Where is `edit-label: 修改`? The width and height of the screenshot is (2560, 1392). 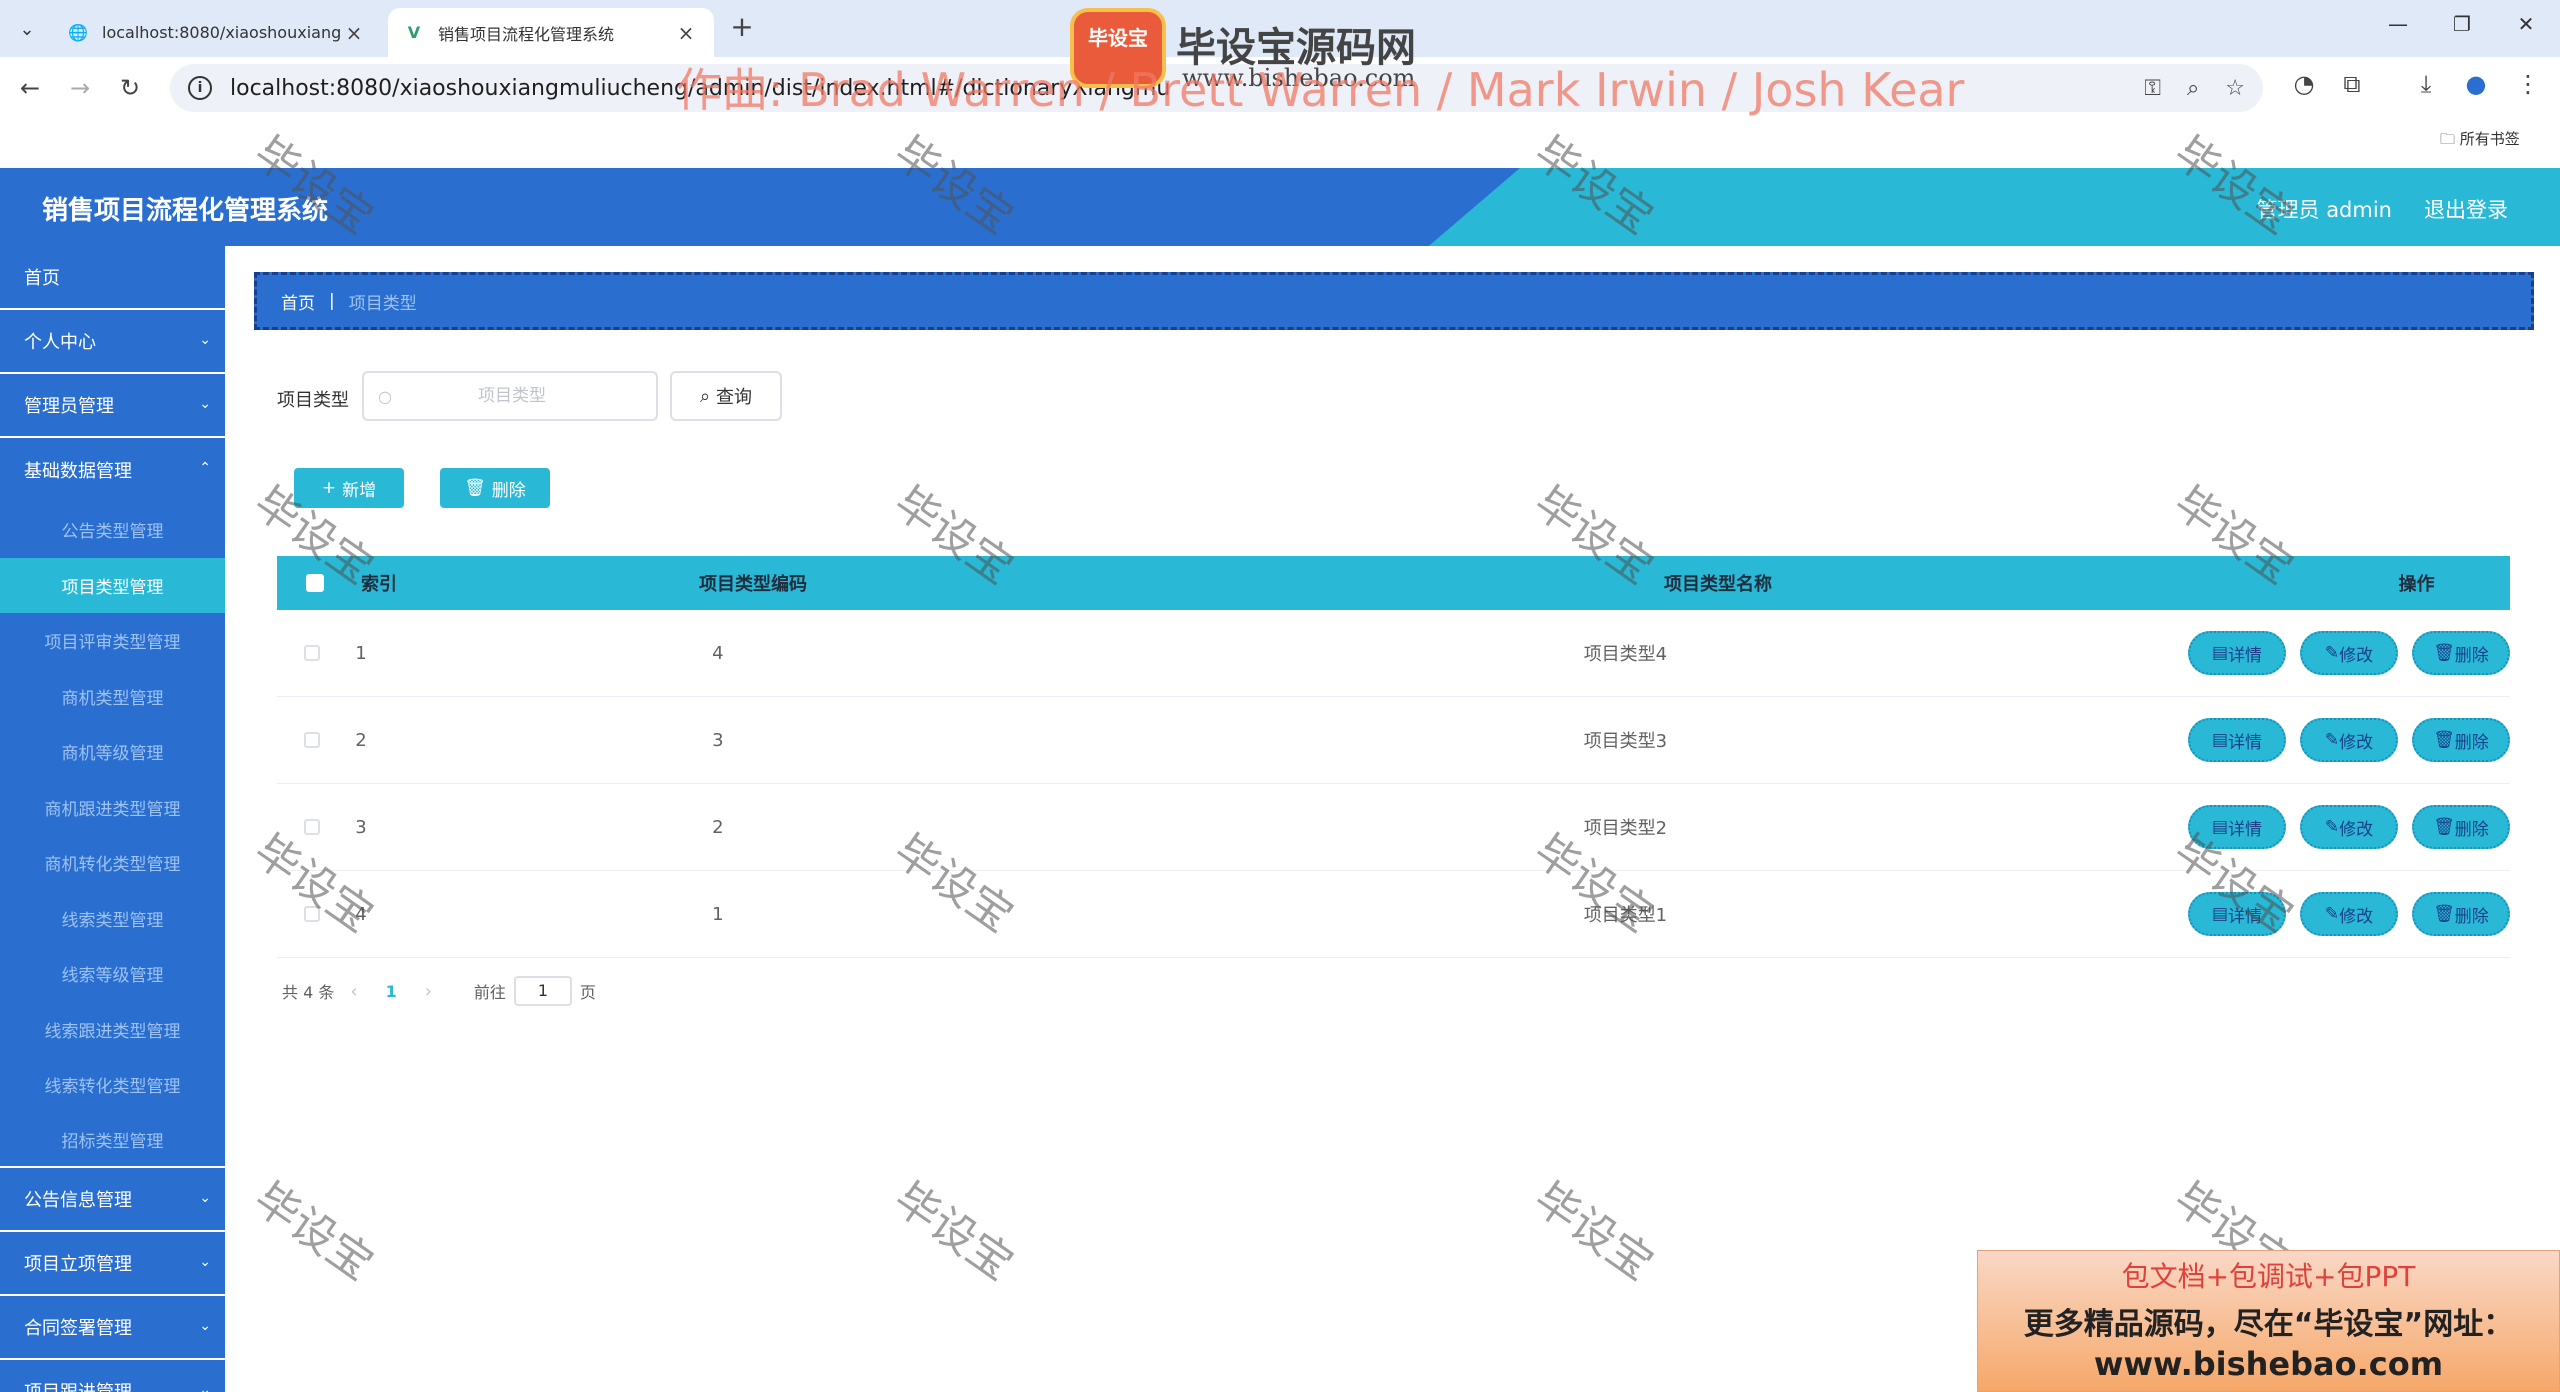
edit-label: 修改 is located at coordinates (2356, 655).